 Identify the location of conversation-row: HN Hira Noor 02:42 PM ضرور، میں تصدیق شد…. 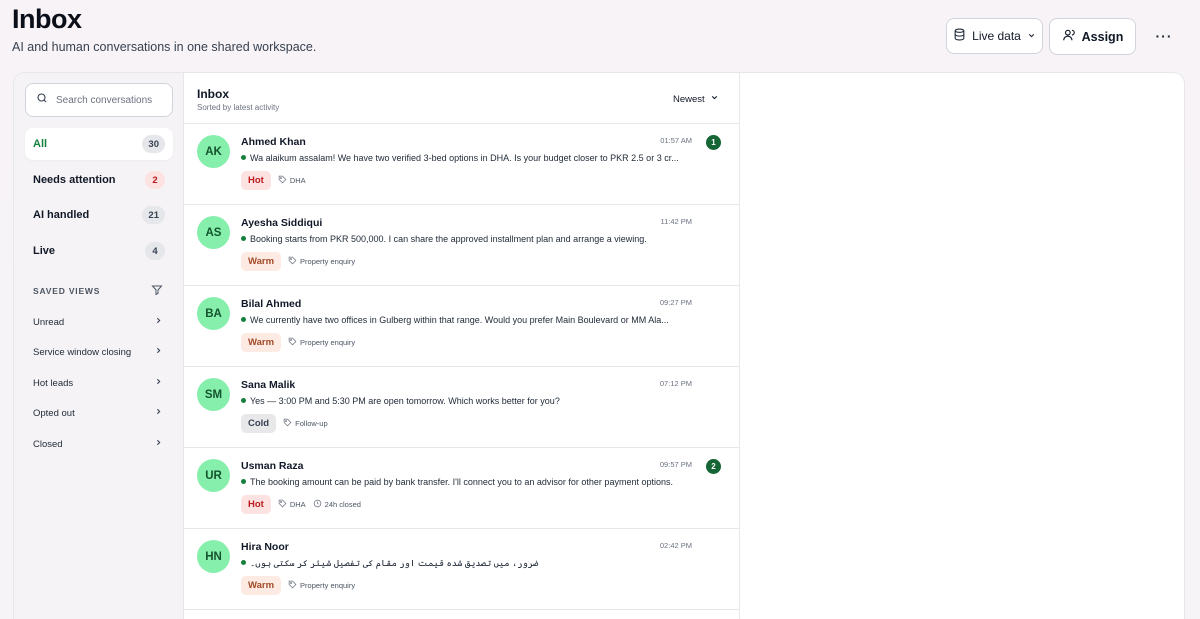
(462, 569).